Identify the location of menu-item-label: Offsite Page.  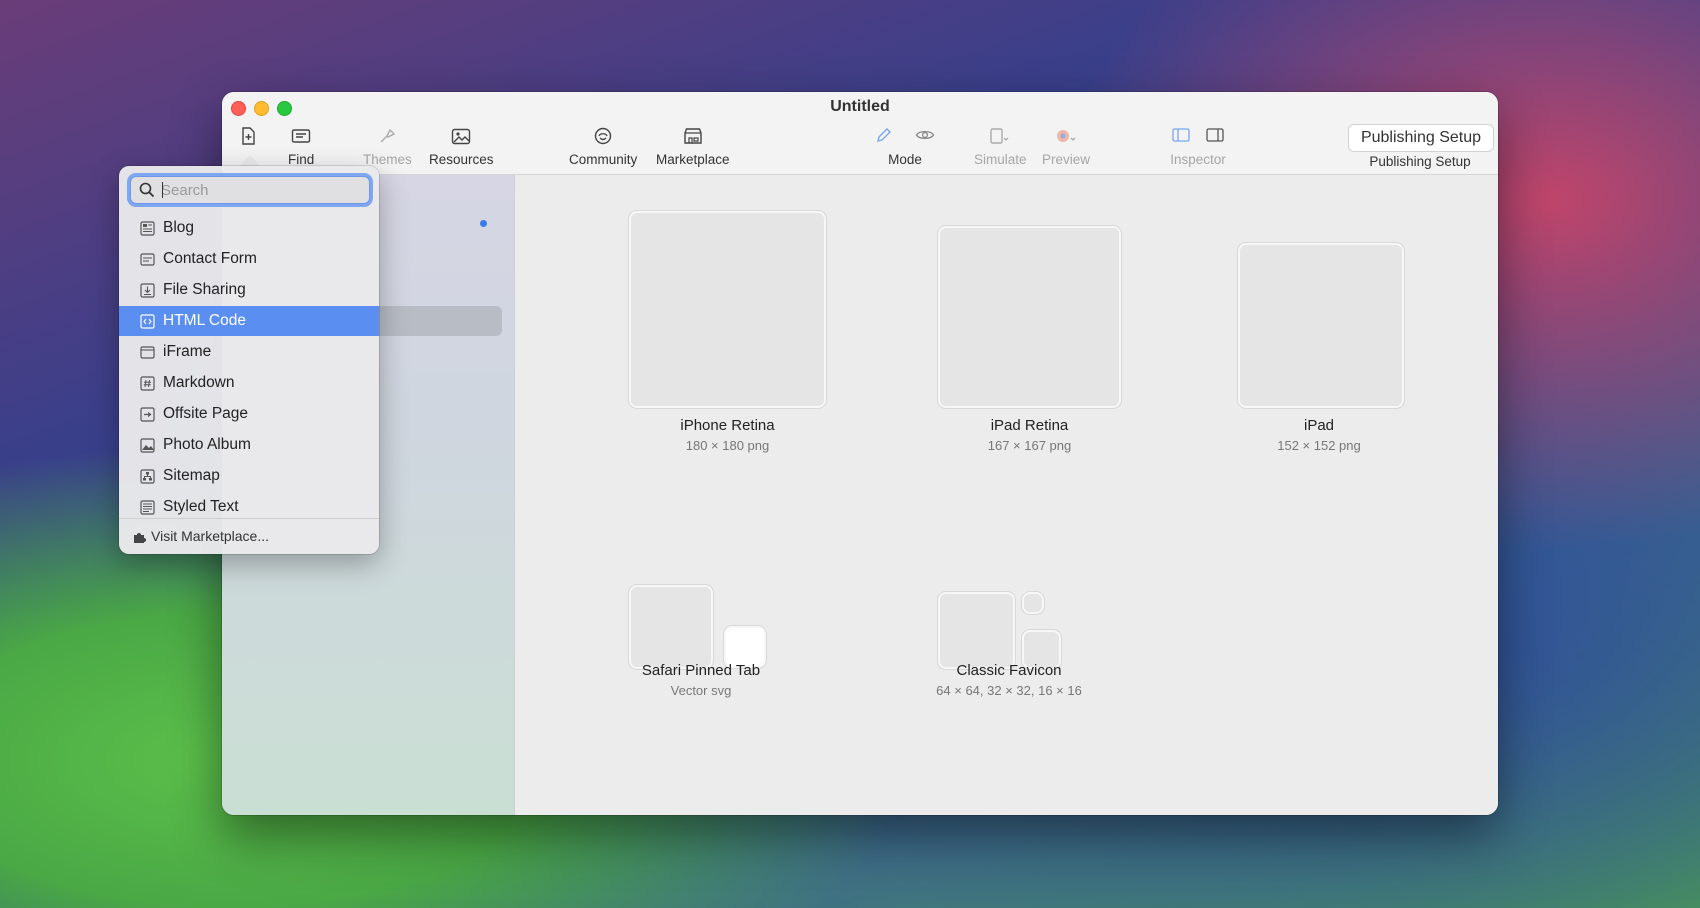
(206, 413).